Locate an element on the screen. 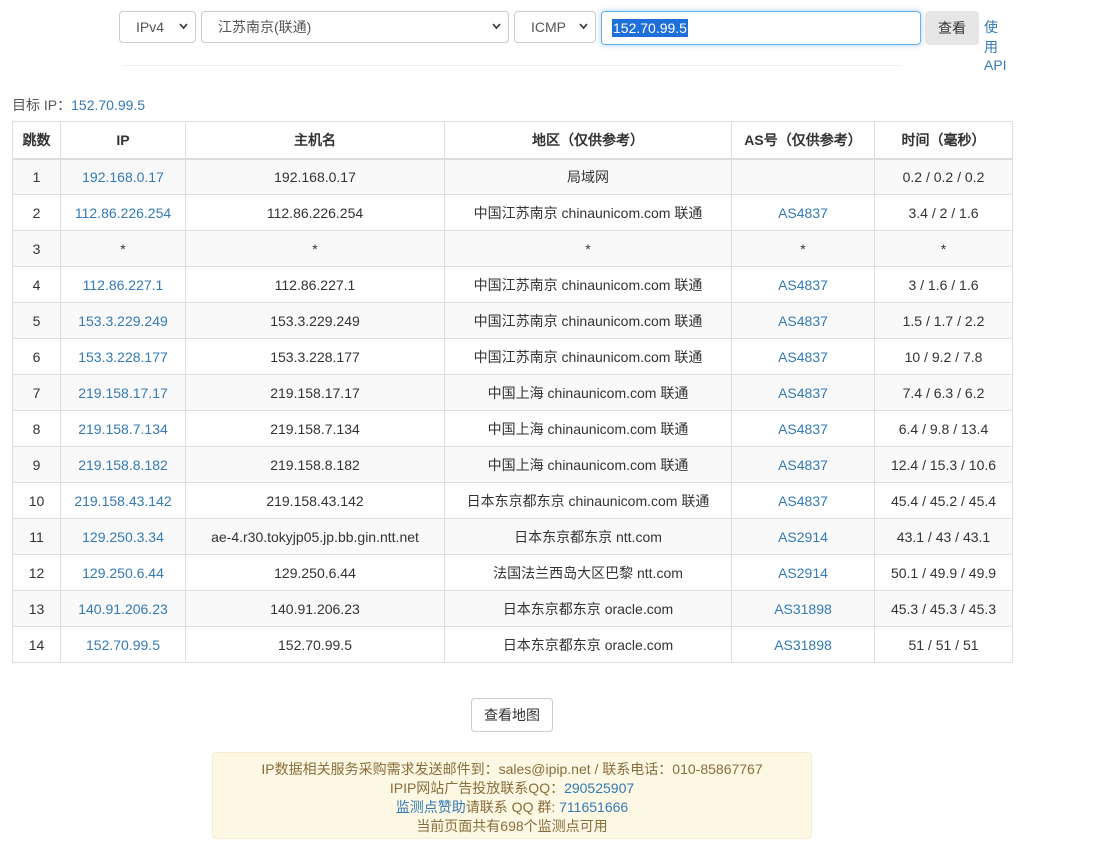 Image resolution: width=1109 pixels, height=848 pixels. hop-cell: 6 is located at coordinates (36, 356).